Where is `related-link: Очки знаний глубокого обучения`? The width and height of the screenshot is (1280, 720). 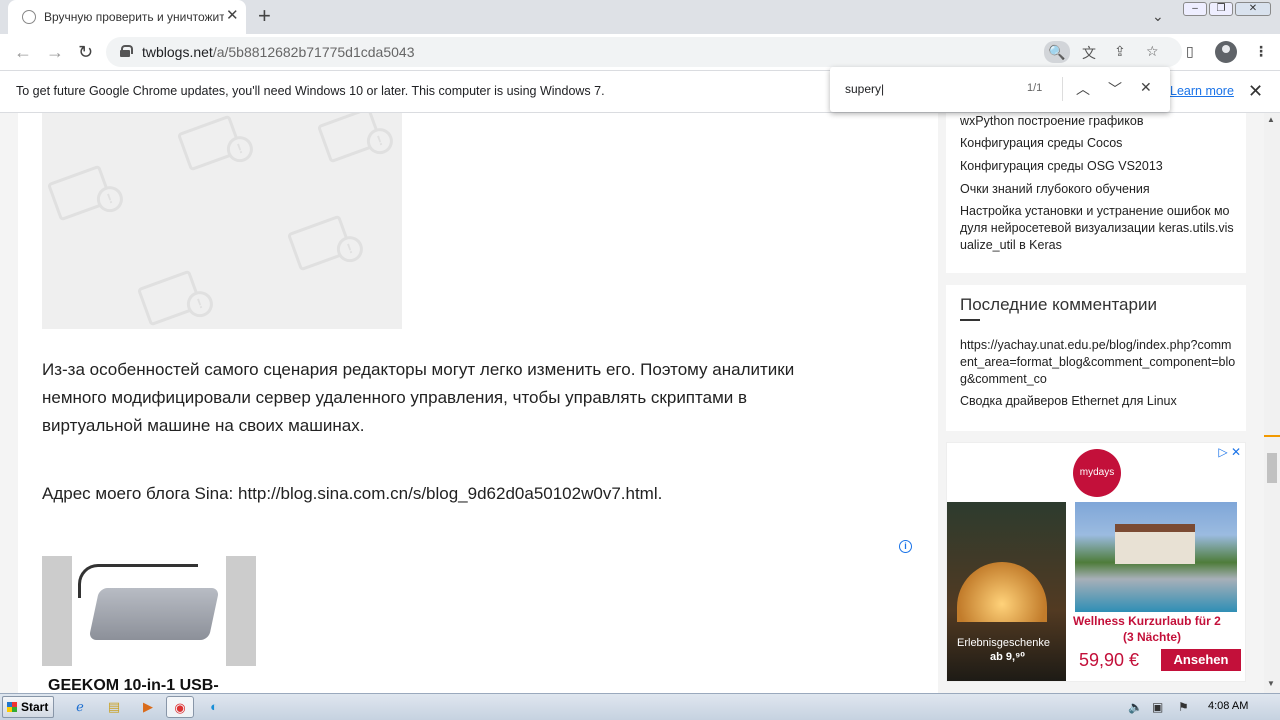
related-link: Очки знаний глубокого обучения is located at coordinates (1098, 189).